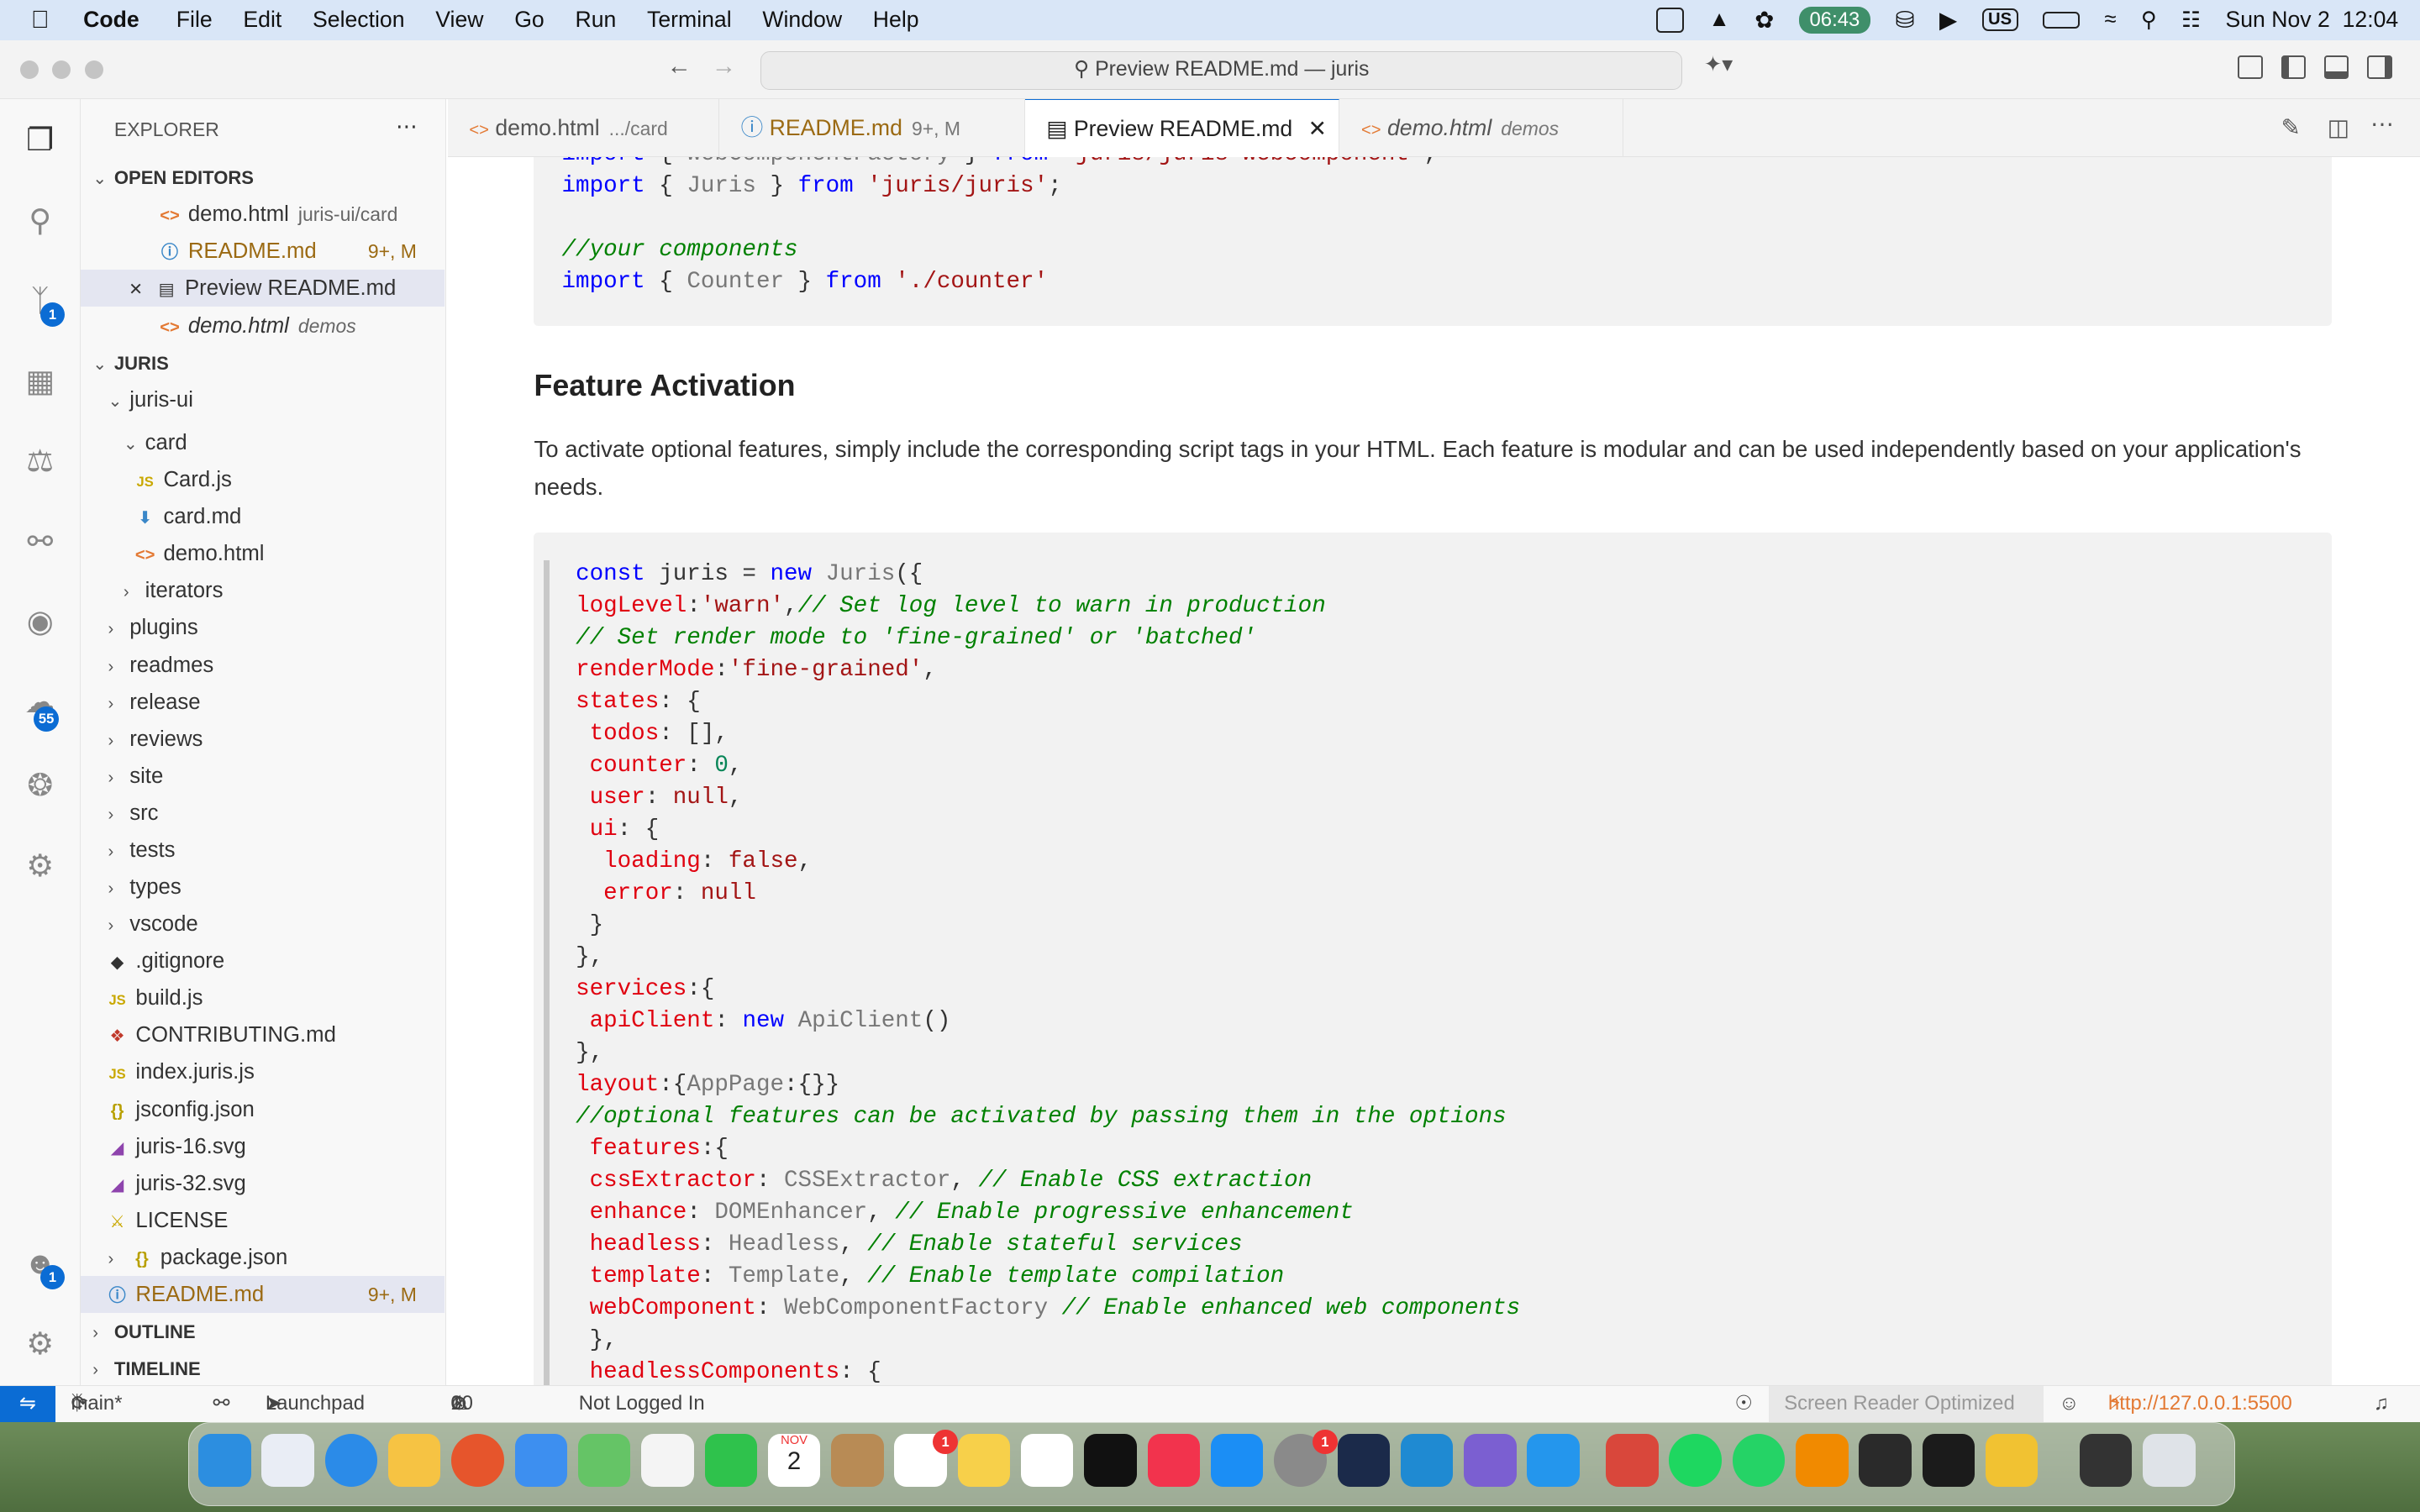 This screenshot has height=1512, width=2420. What do you see at coordinates (1948, 20) in the screenshot?
I see `play-circle-icon: ▶` at bounding box center [1948, 20].